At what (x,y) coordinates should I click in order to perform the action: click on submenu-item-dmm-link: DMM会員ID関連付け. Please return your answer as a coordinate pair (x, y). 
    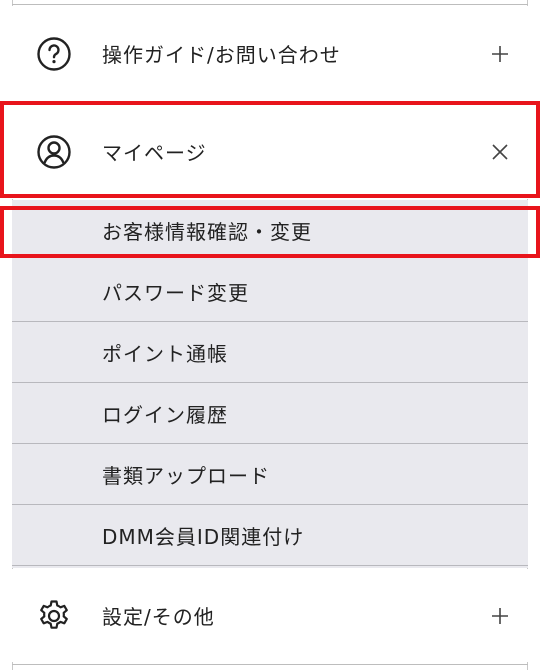
    Looking at the image, I should click on (270, 535).